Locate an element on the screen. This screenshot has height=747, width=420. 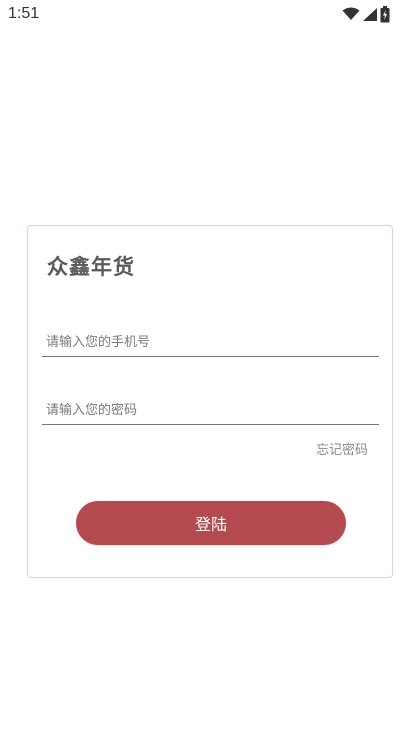
status-bar: 1:51 is located at coordinates (210, 15).